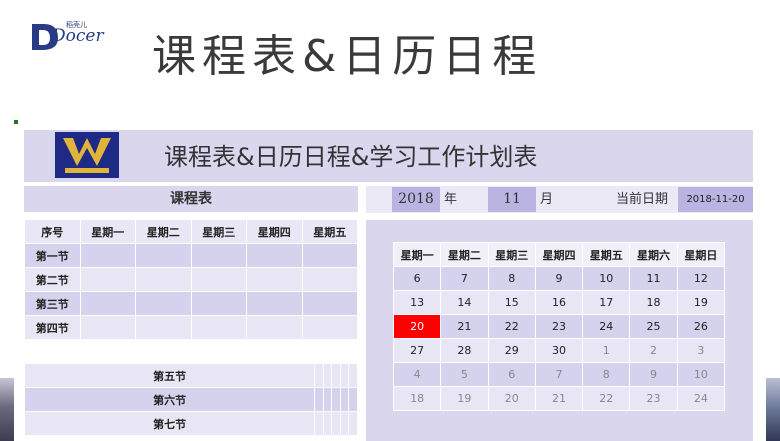 Image resolution: width=780 pixels, height=441 pixels. I want to click on calendar-day-cell: 16, so click(559, 302).